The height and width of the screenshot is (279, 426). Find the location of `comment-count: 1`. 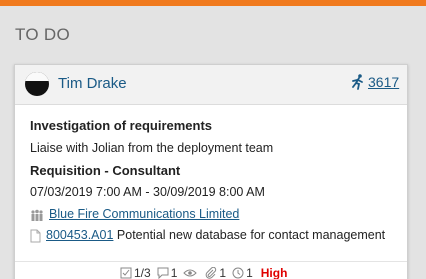

comment-count: 1 is located at coordinates (167, 272).